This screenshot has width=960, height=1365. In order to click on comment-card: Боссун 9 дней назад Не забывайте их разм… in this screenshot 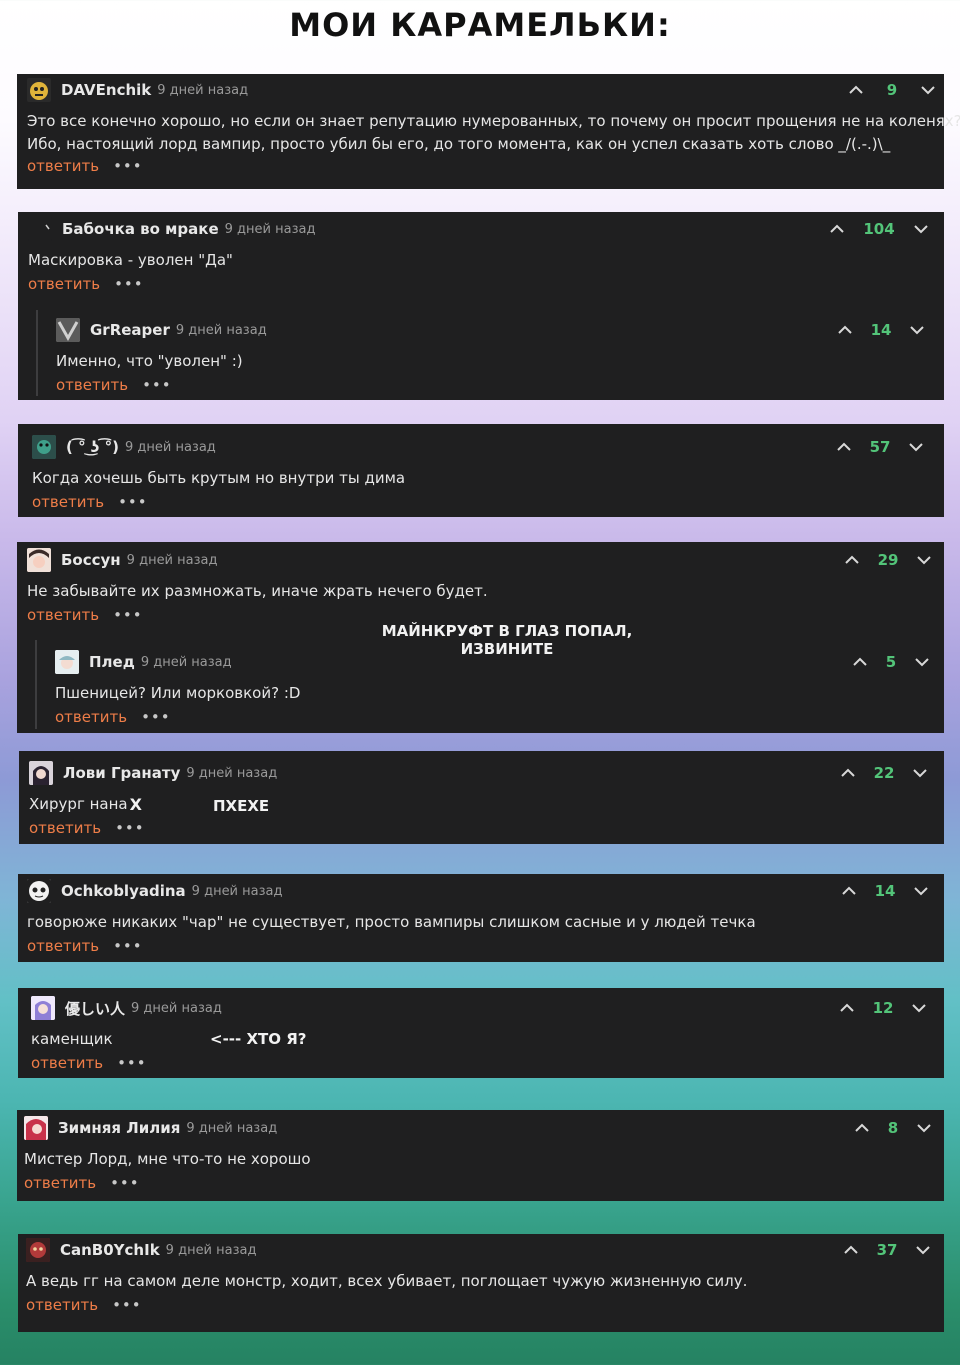, I will do `click(480, 637)`.